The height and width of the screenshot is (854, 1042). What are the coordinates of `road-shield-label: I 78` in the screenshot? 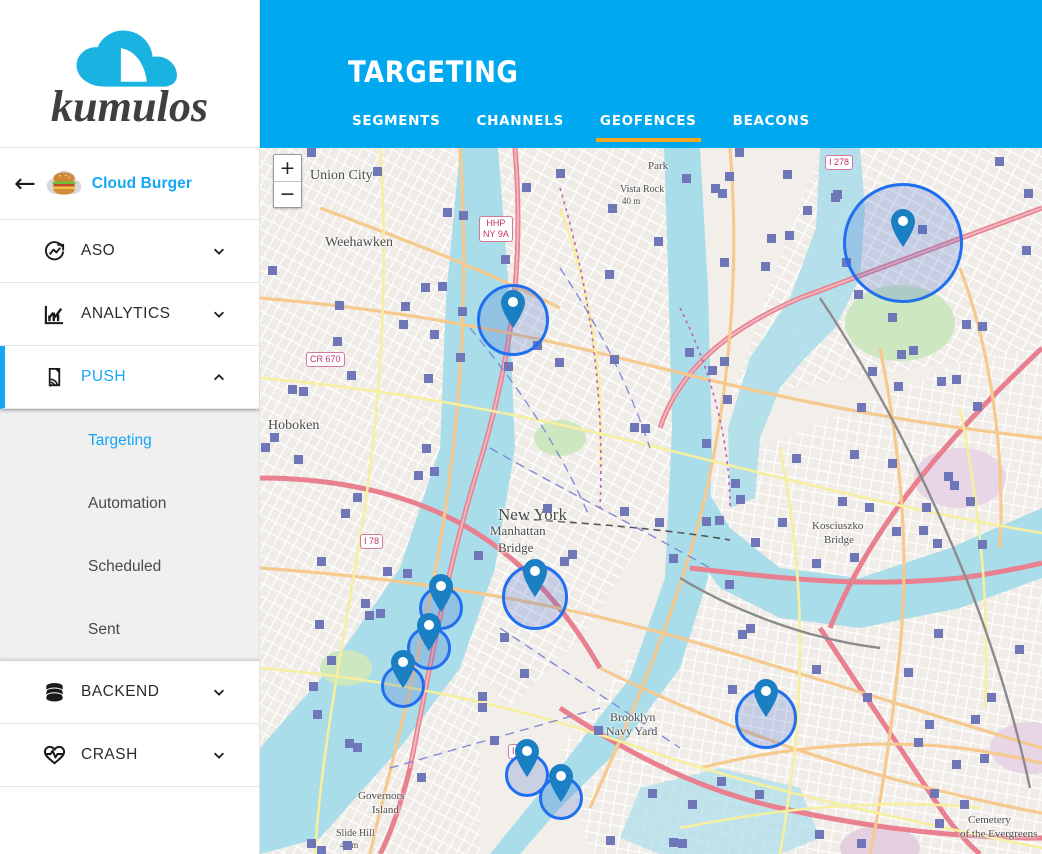 It's located at (372, 541).